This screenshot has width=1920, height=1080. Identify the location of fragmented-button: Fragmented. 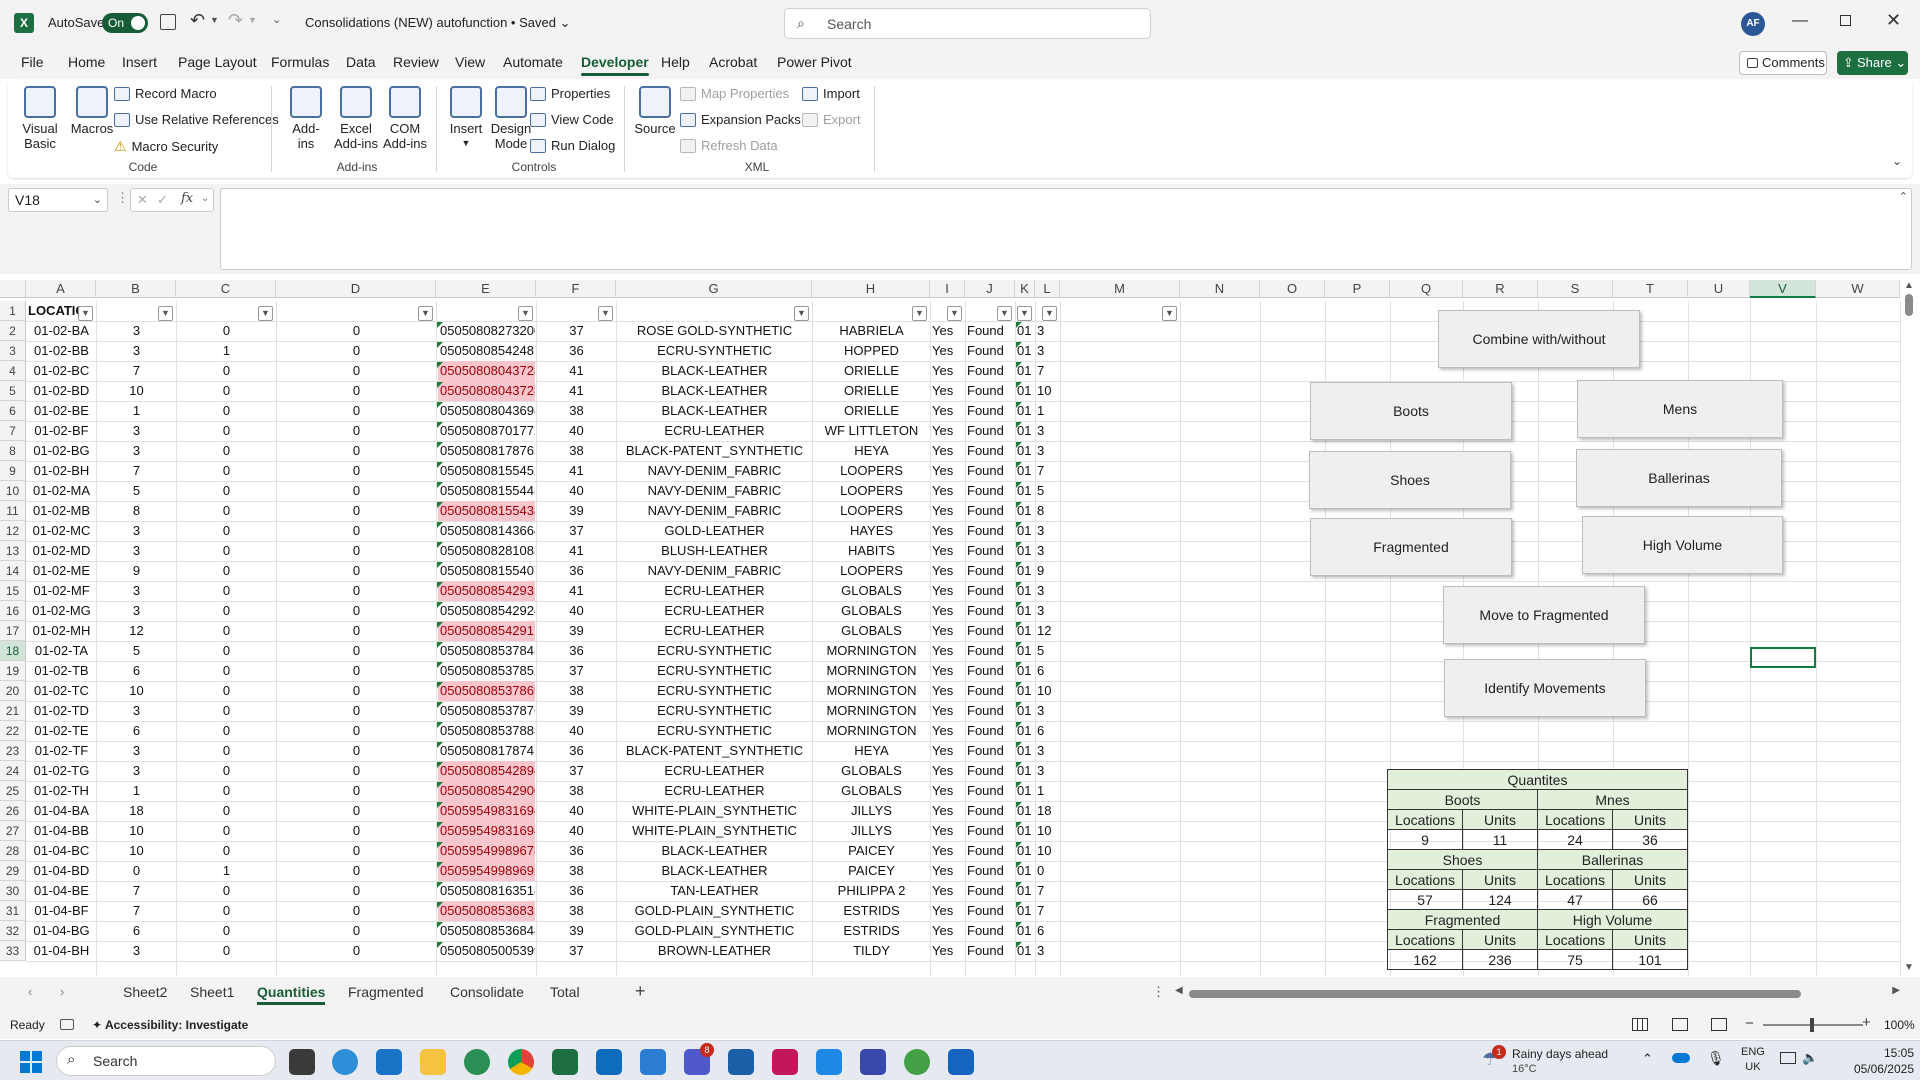
(1411, 547).